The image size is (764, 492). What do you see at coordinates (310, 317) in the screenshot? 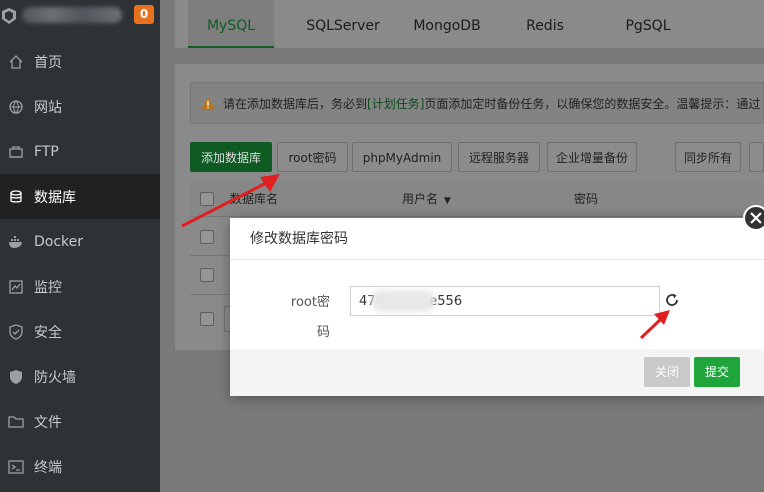
I see `root-password-label: root密码` at bounding box center [310, 317].